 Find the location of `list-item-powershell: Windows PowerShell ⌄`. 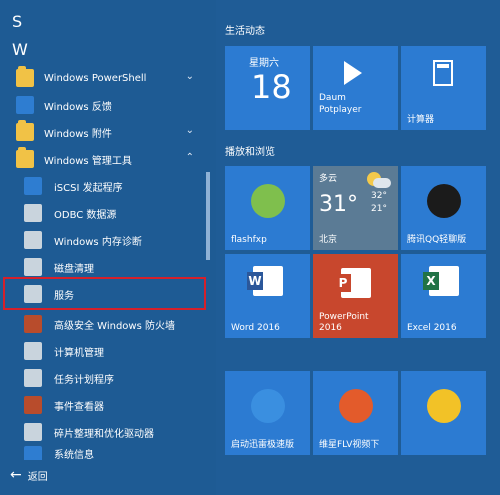

list-item-powershell: Windows PowerShell ⌄ is located at coordinates (103, 78).